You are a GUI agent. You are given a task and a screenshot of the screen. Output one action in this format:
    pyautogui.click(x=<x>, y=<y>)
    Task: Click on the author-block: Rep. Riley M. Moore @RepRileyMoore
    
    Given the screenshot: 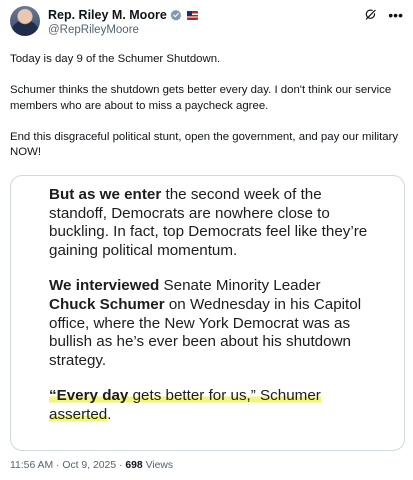 What is the action you would take?
    pyautogui.click(x=123, y=21)
    